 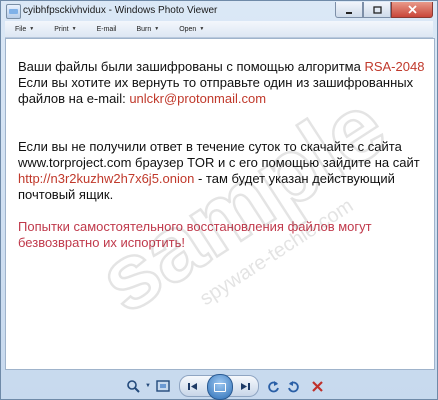 I want to click on slideshow-button, so click(x=220, y=387).